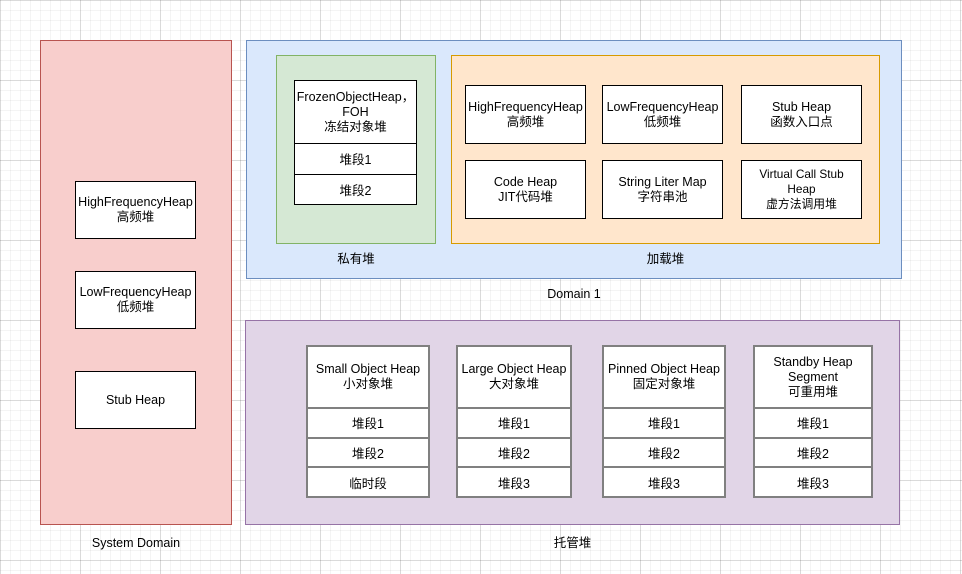 This screenshot has height=574, width=962. I want to click on system-domain-node-stub-heap: Stub Heap, so click(135, 400).